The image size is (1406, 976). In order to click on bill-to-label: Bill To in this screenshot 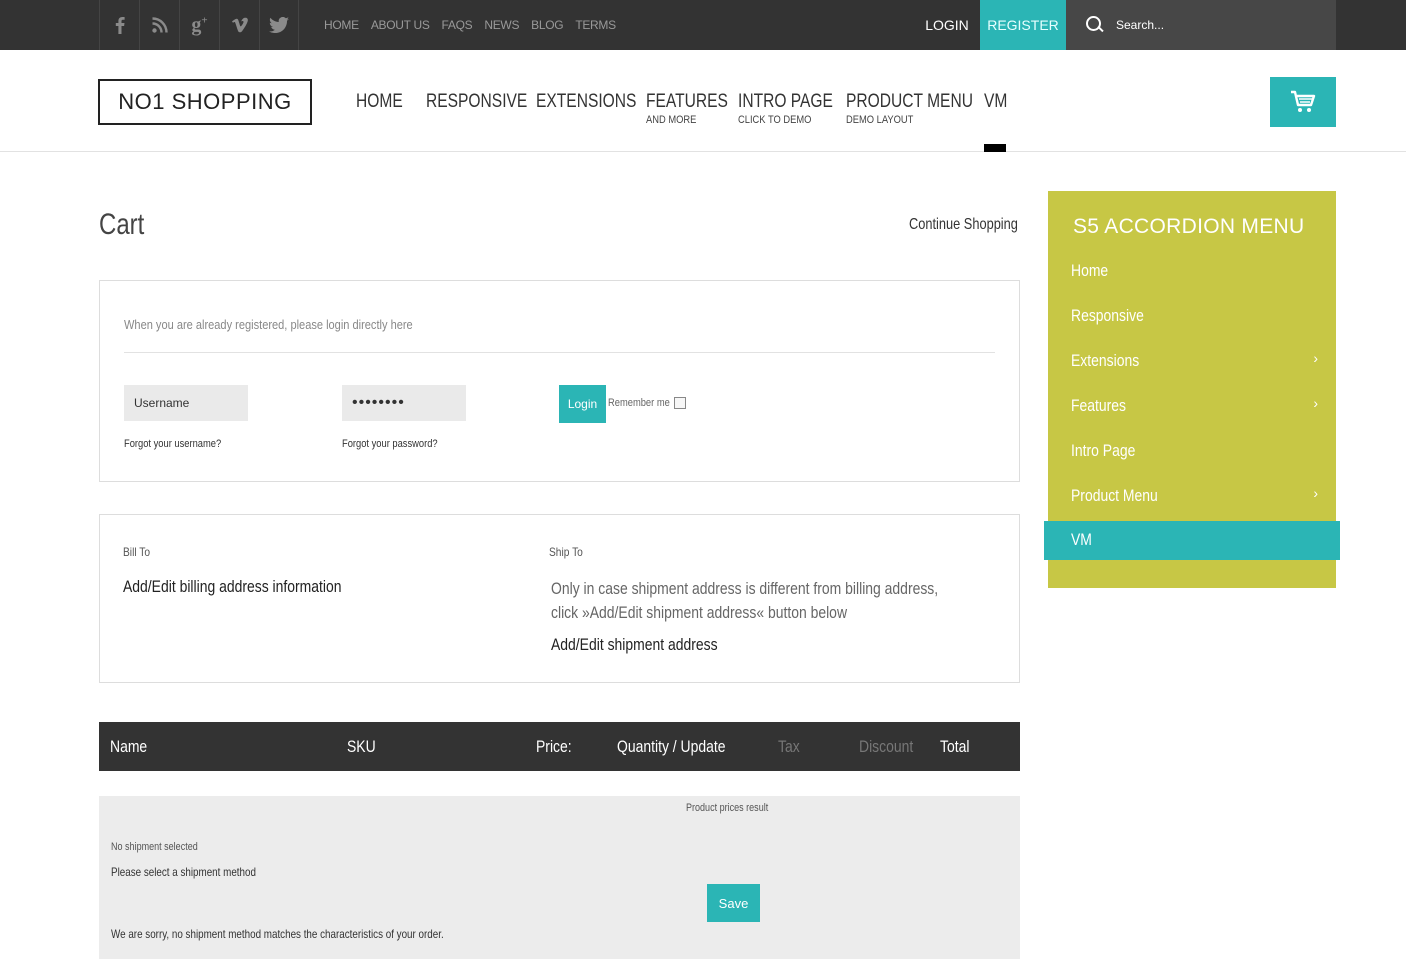, I will do `click(137, 552)`.